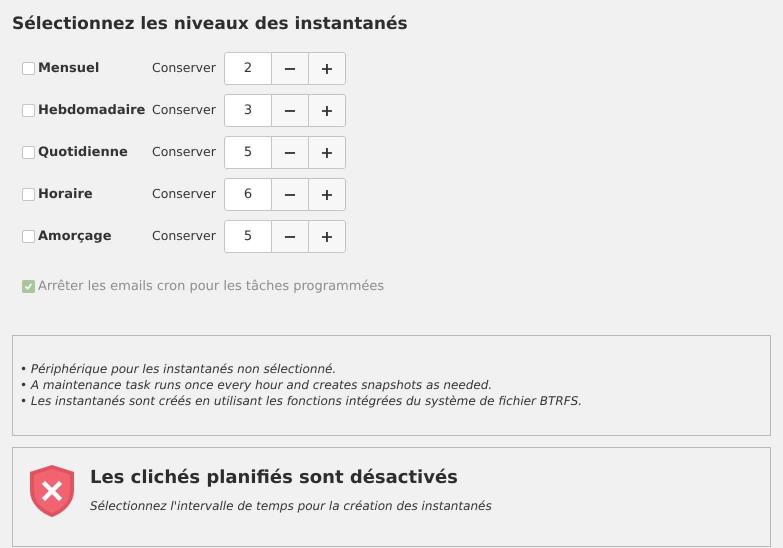 This screenshot has height=548, width=783. What do you see at coordinates (302, 401) in the screenshot?
I see `info-note: • Les instantanés sont créés en utilisant les fonctions intégrées du système de fichier BTRFS.` at bounding box center [302, 401].